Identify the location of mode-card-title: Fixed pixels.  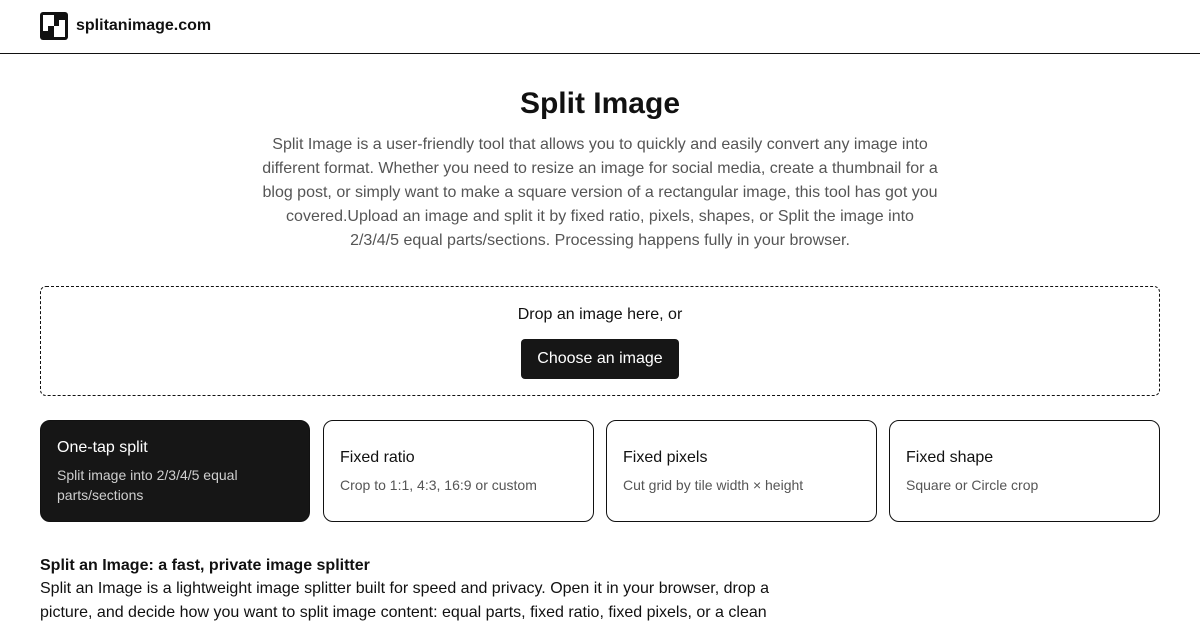
(665, 457).